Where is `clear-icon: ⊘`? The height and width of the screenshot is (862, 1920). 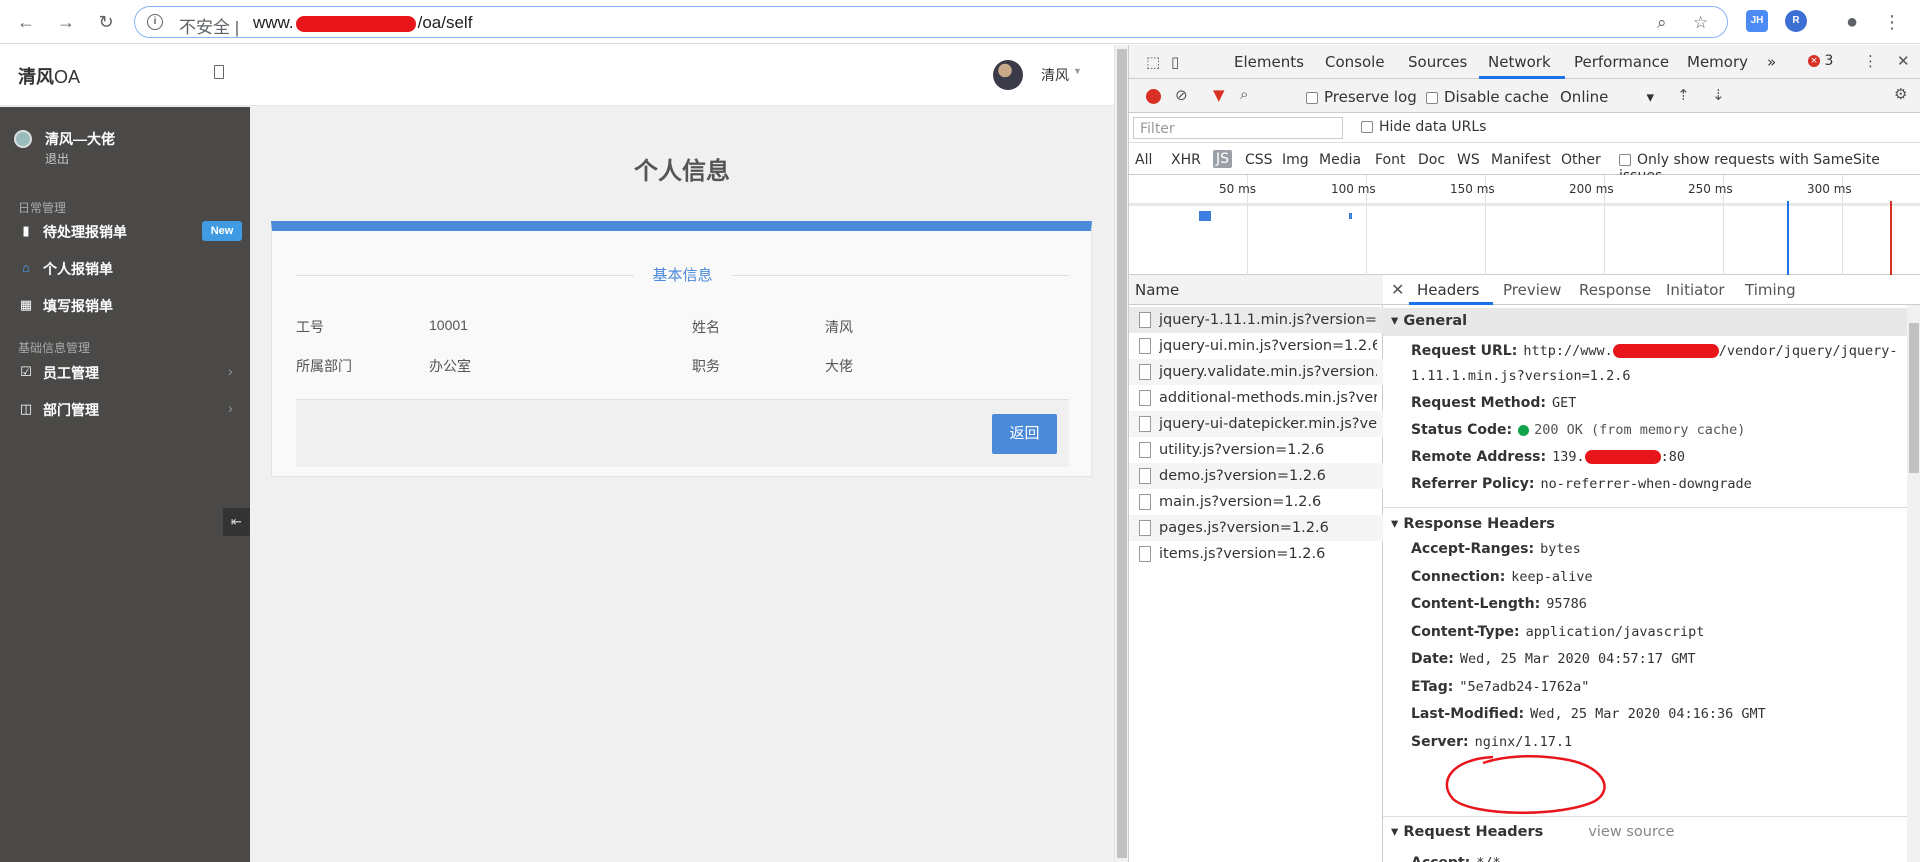
clear-icon: ⊘ is located at coordinates (1181, 95).